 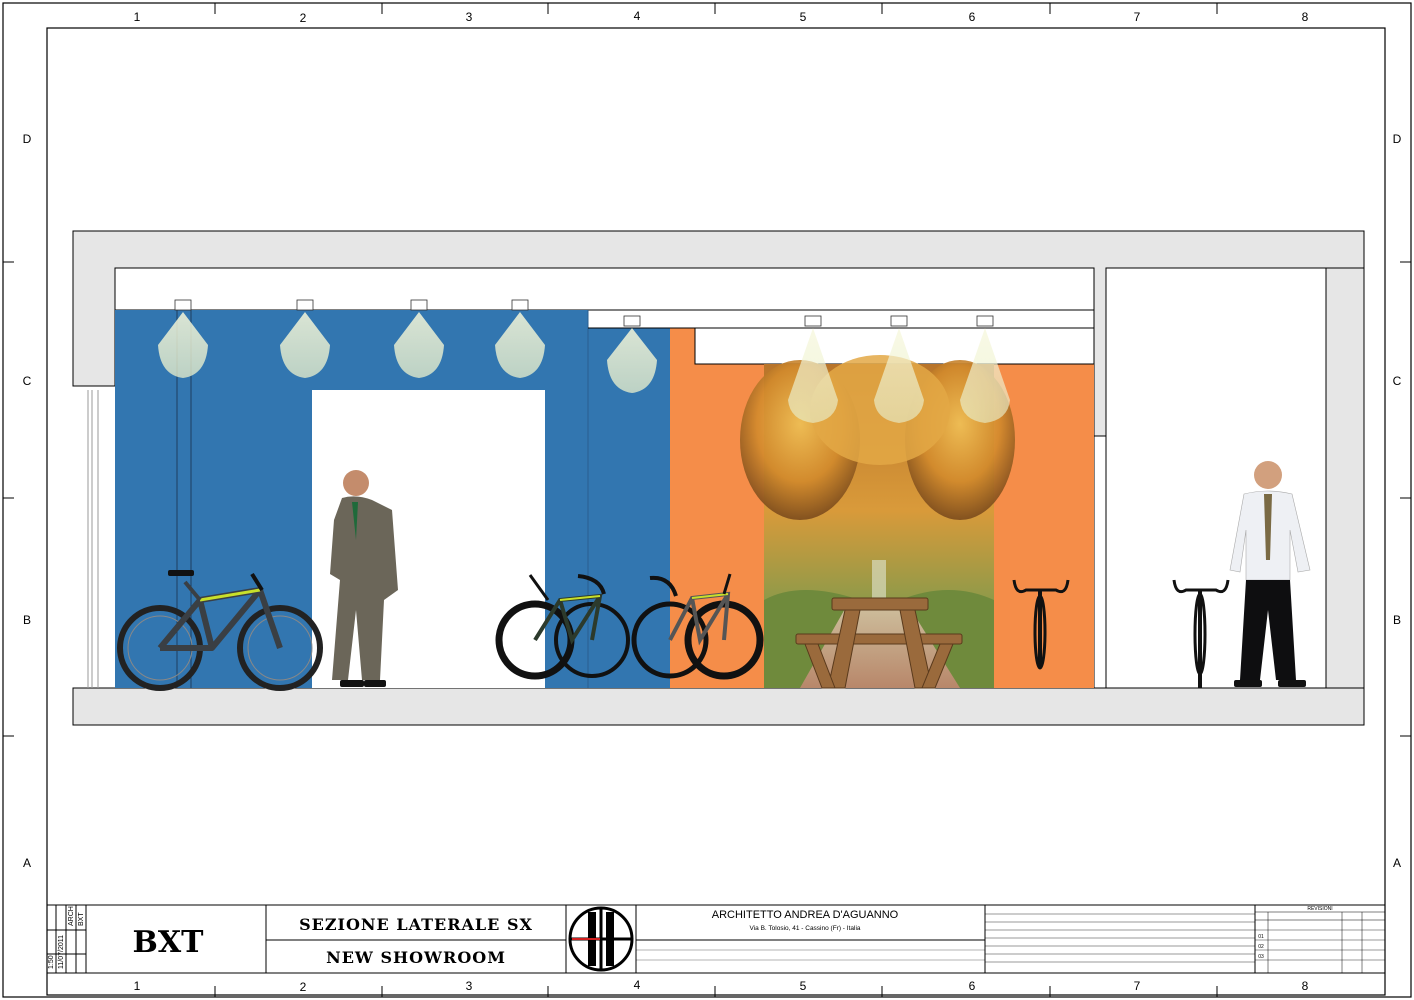 I want to click on architect-name: ARCHITETTO ANDREA D'AGUANNO, so click(x=805, y=915).